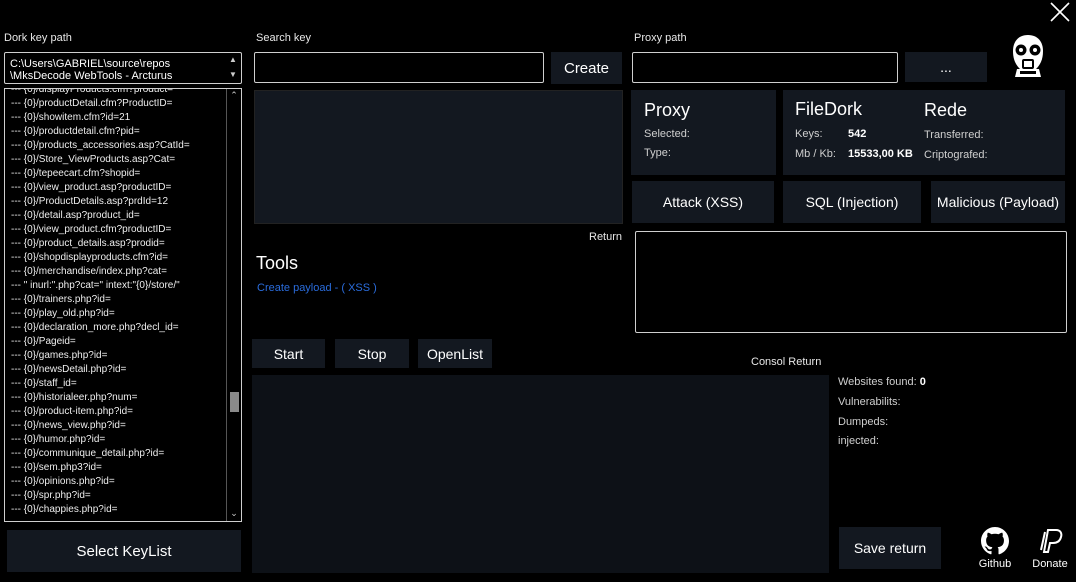 Image resolution: width=1076 pixels, height=582 pixels. What do you see at coordinates (703, 202) in the screenshot?
I see `attack-xss-button: Attack (XSS)` at bounding box center [703, 202].